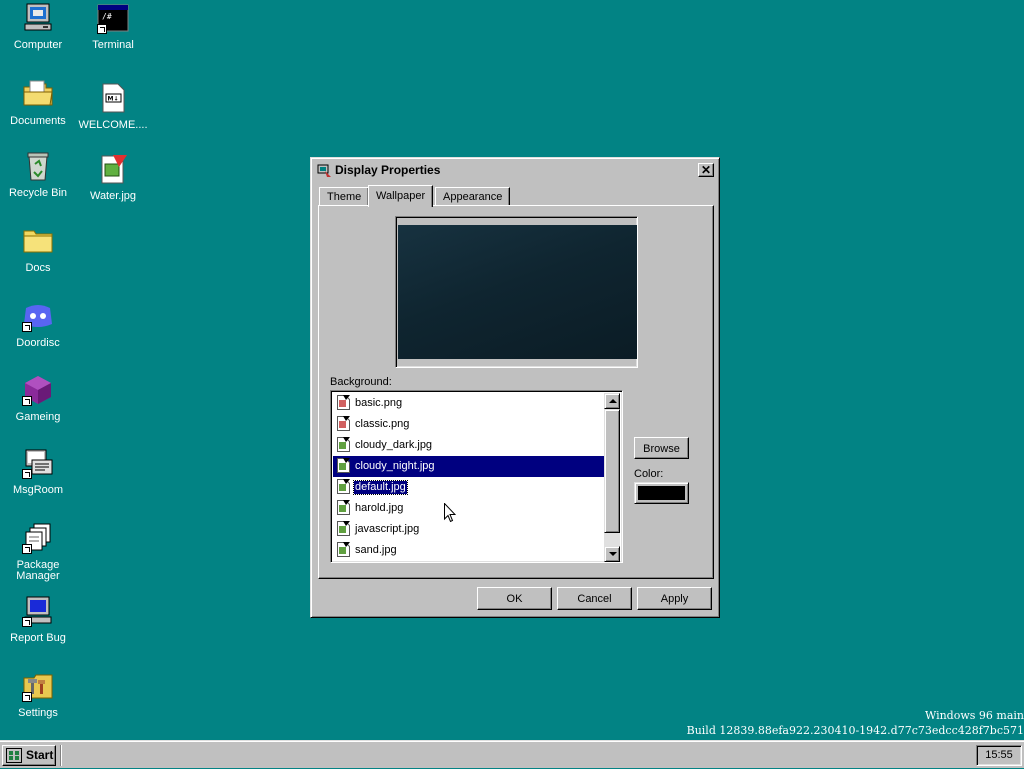  What do you see at coordinates (38, 686) in the screenshot?
I see `settings-icon` at bounding box center [38, 686].